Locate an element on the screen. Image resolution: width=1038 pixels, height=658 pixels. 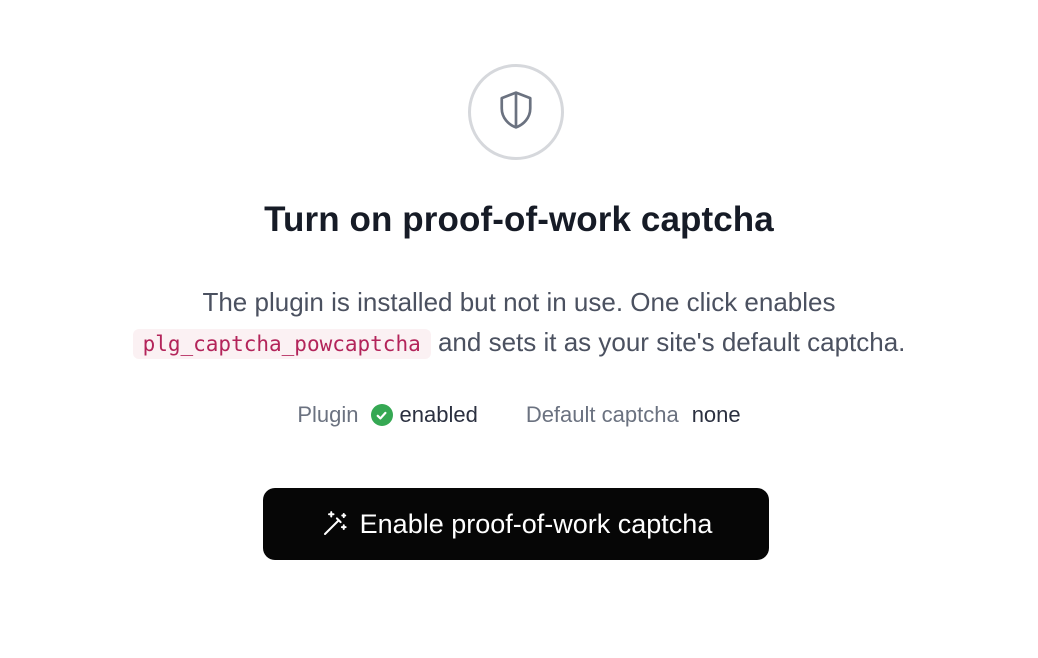
shield-icon is located at coordinates (516, 112).